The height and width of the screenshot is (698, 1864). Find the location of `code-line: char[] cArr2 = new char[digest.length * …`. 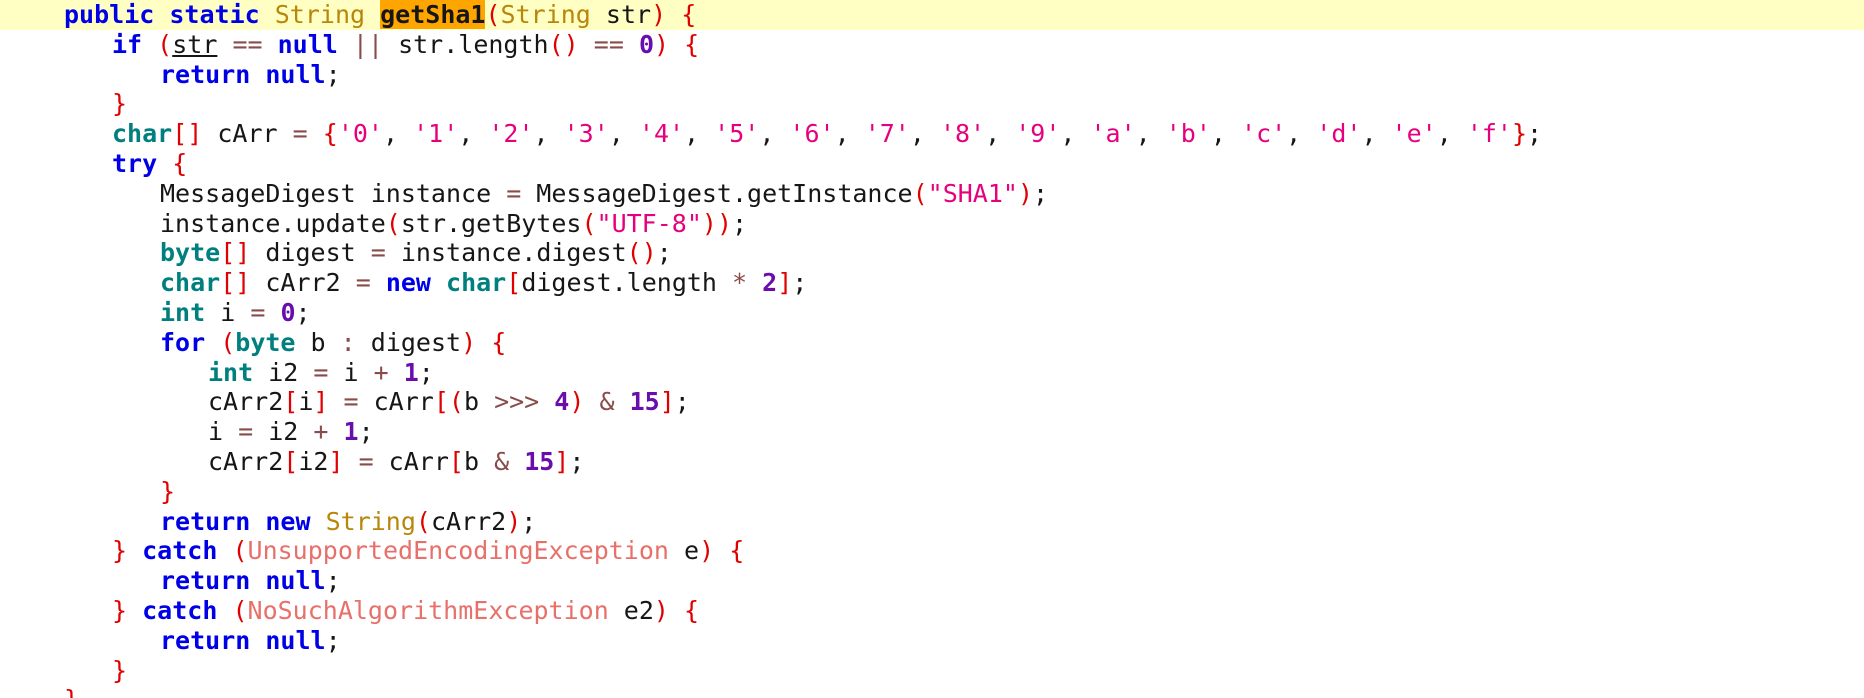

code-line: char[] cArr2 = new char[digest.length * … is located at coordinates (932, 283).